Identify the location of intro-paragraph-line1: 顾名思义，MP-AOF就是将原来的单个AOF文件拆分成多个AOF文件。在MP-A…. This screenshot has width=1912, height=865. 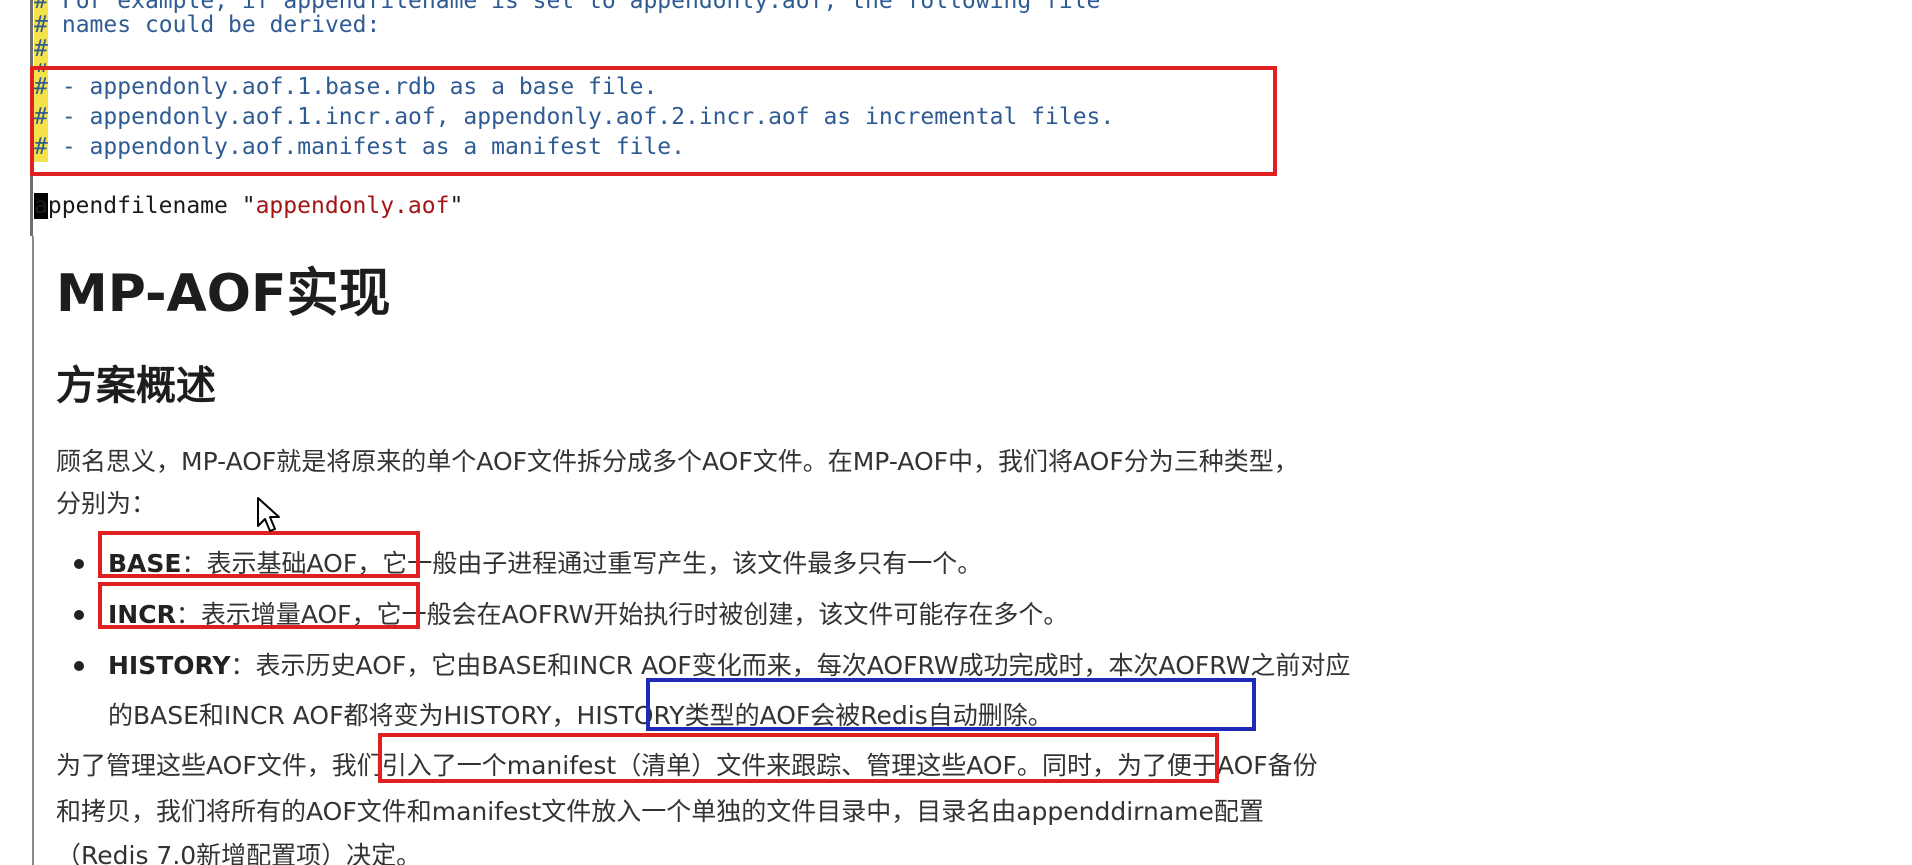
(677, 461).